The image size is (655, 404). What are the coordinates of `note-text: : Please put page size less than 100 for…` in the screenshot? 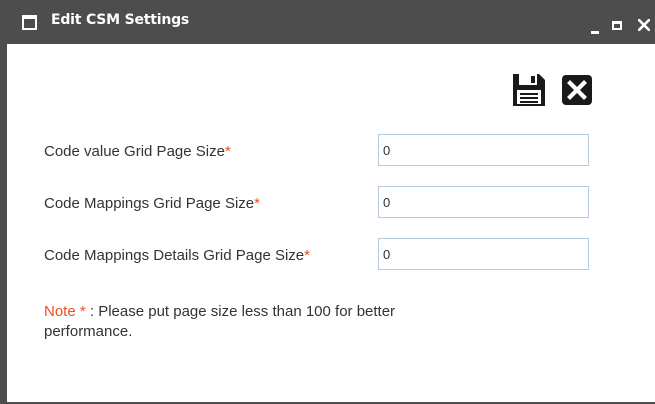 It's located at (220, 321).